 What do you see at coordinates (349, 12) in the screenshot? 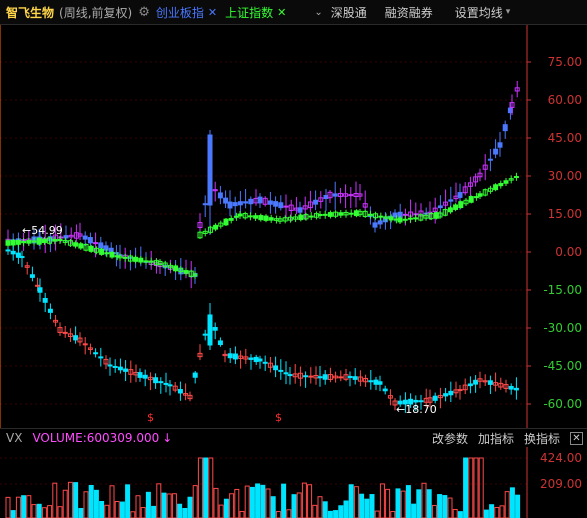
I see `menu-hk-connect: 深股通` at bounding box center [349, 12].